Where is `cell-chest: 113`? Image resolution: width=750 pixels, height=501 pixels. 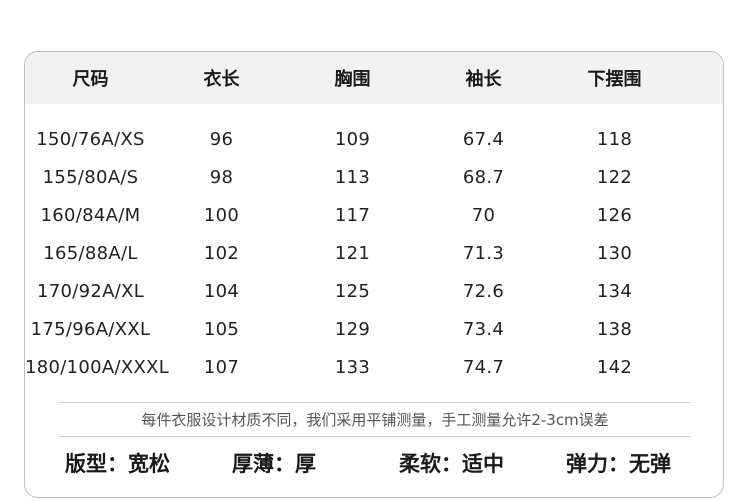
cell-chest: 113 is located at coordinates (352, 177).